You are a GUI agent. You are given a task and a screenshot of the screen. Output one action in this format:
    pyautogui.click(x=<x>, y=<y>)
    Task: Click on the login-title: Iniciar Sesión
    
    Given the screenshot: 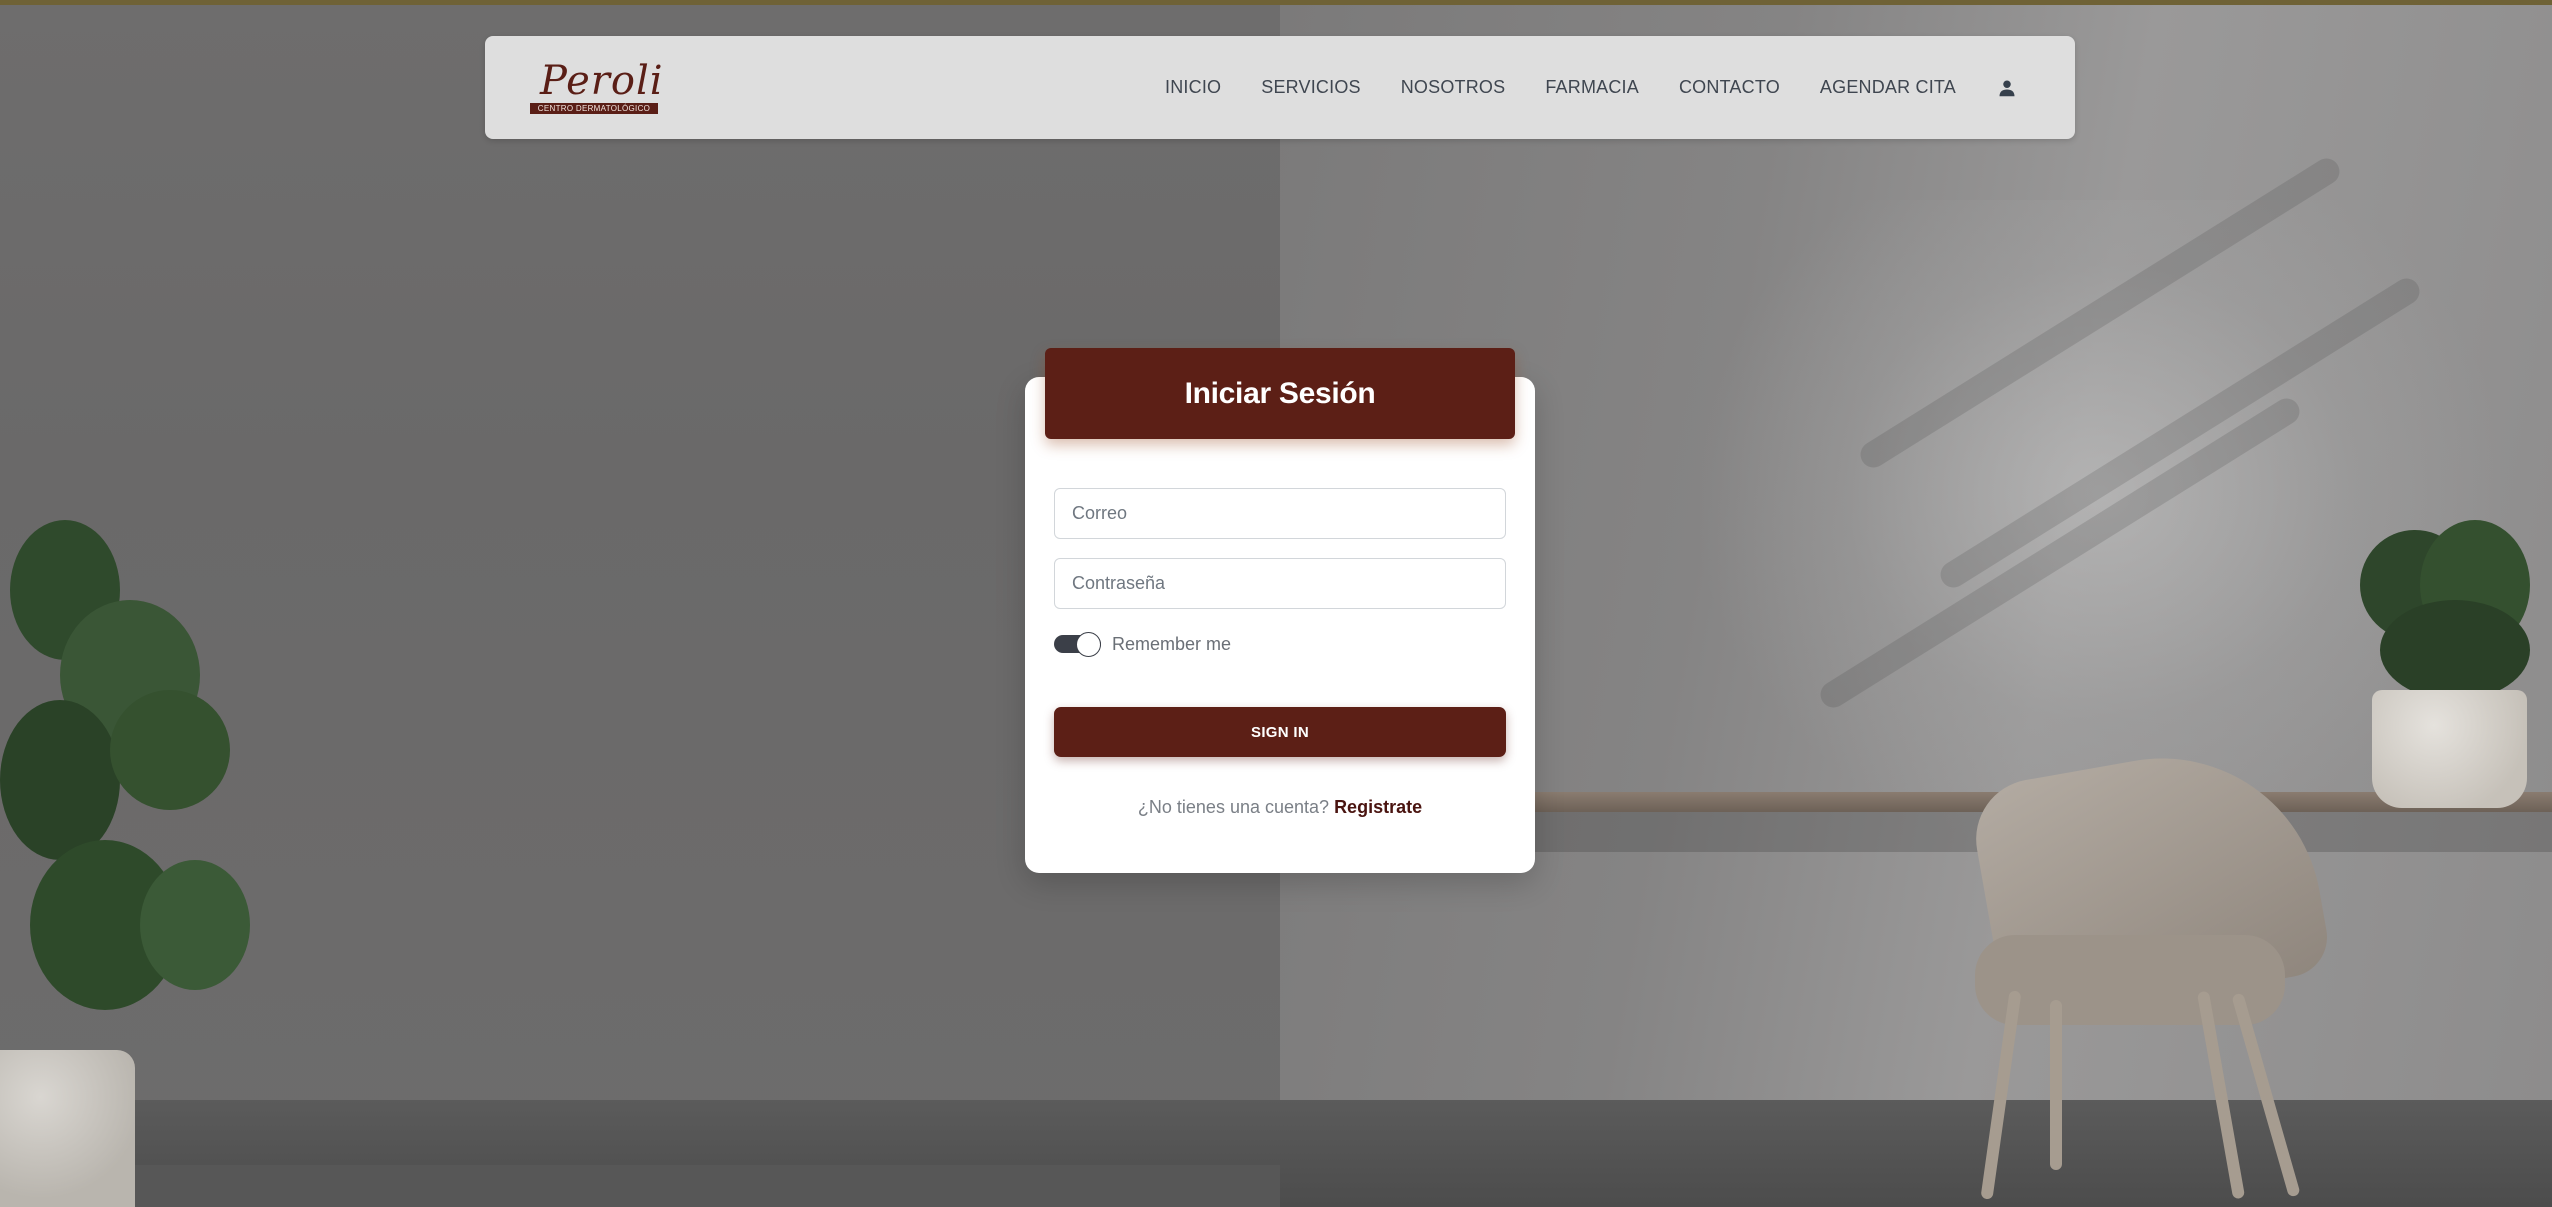 What is the action you would take?
    pyautogui.click(x=1280, y=393)
    